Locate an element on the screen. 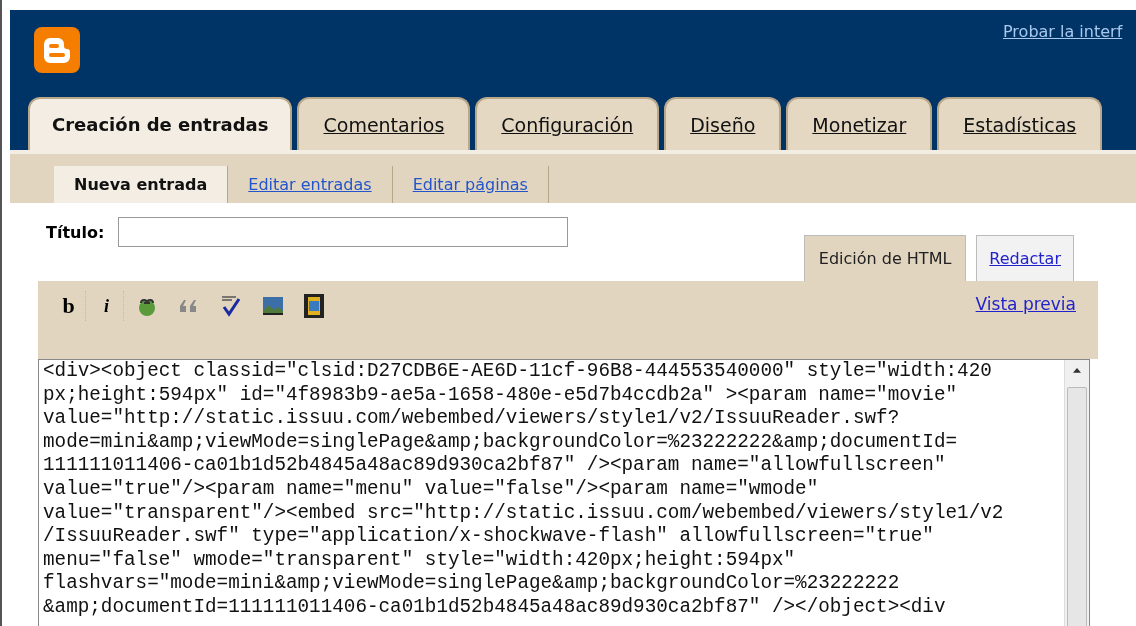  nav-tab: Configuración is located at coordinates (567, 123).